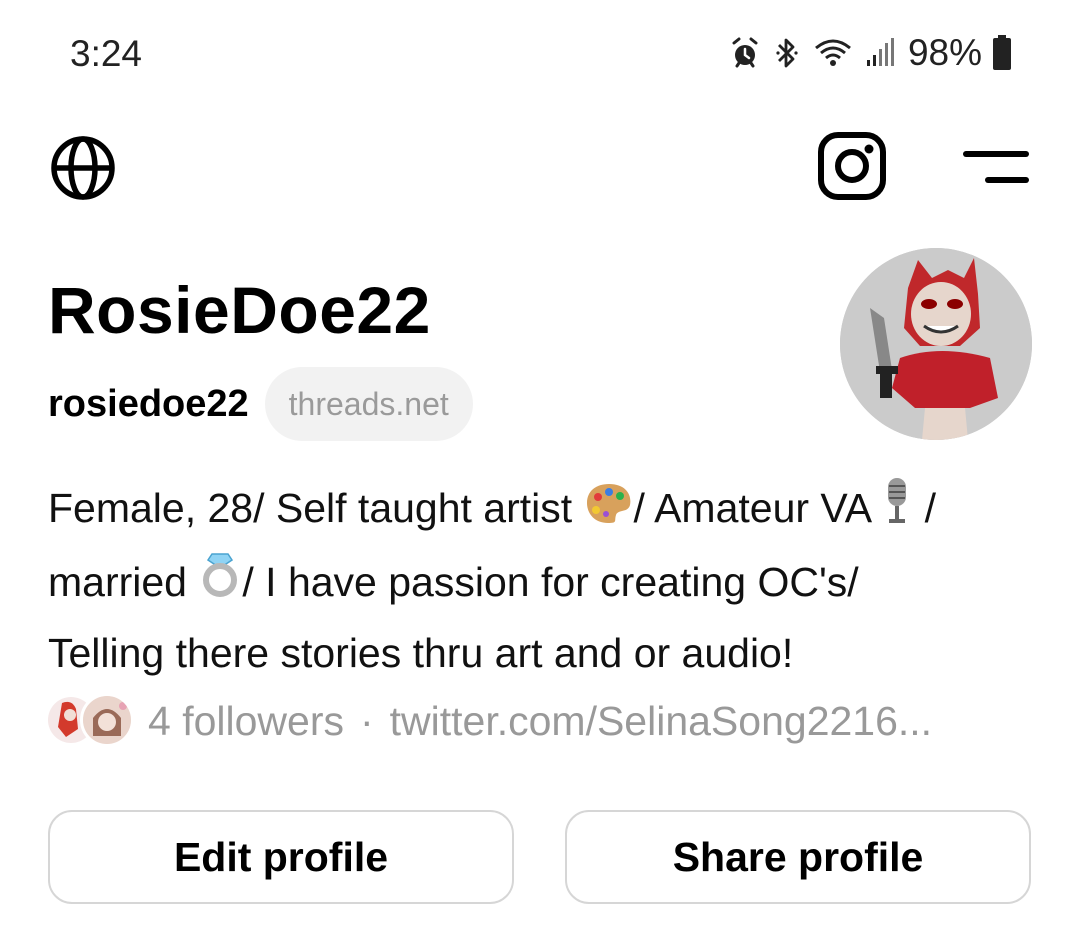 This screenshot has width=1080, height=937. I want to click on follower-avatars, so click(94, 721).